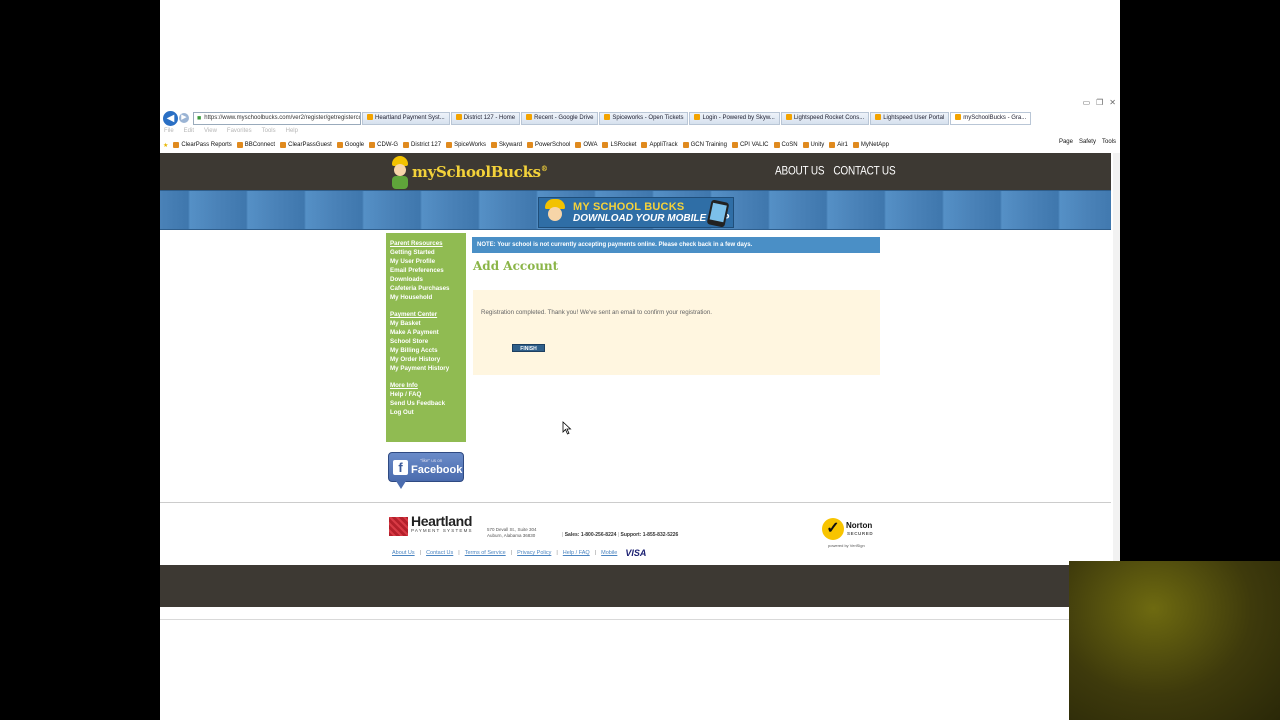 This screenshot has width=1280, height=720. I want to click on sidebar-item: My Basket, so click(428, 323).